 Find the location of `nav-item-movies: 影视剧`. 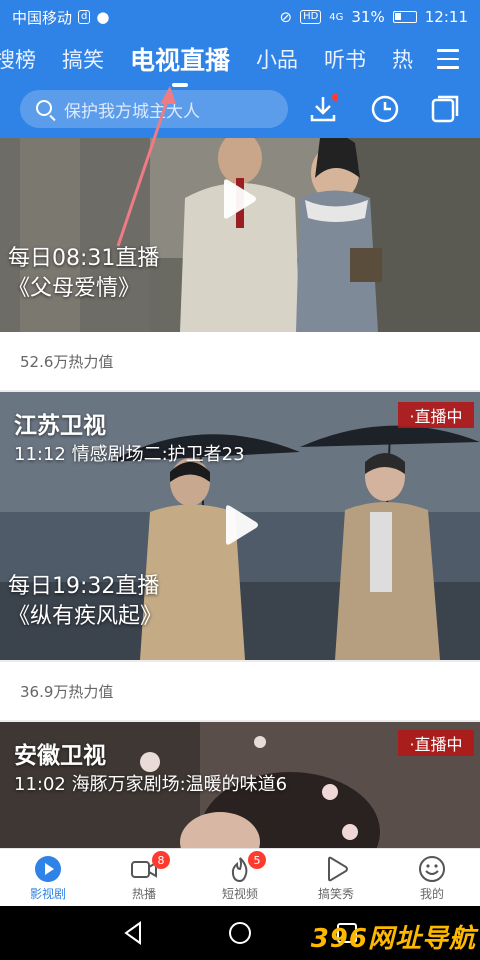

nav-item-movies: 影视剧 is located at coordinates (48, 877).